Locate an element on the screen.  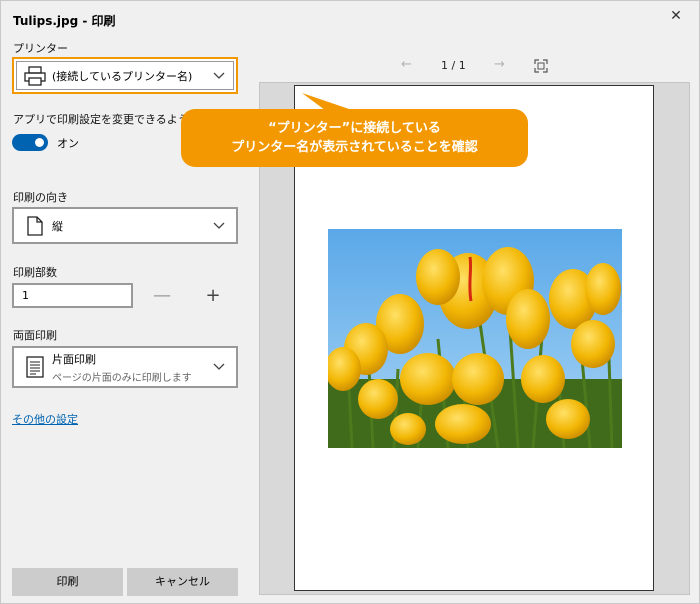
cancel-button: キャンセル is located at coordinates (182, 582).